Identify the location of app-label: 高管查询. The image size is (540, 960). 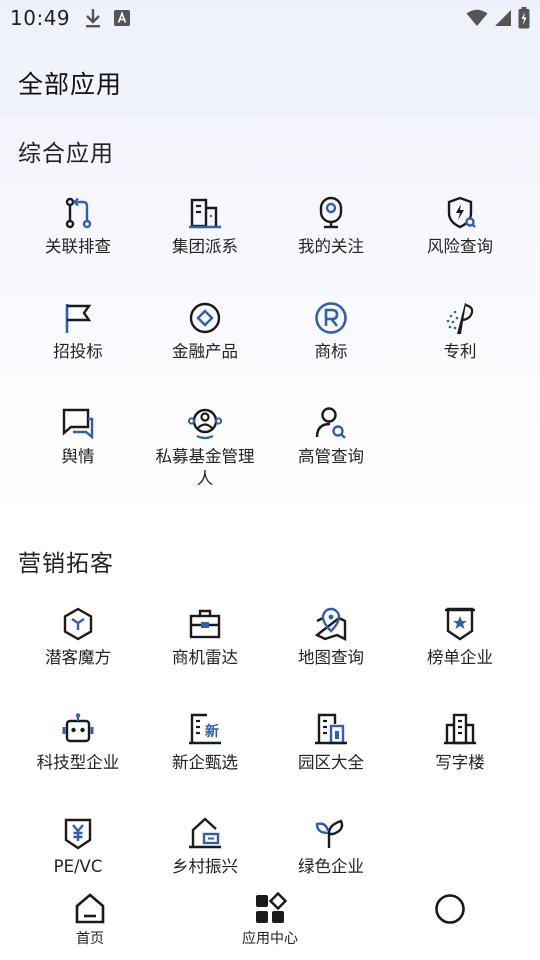
(331, 456).